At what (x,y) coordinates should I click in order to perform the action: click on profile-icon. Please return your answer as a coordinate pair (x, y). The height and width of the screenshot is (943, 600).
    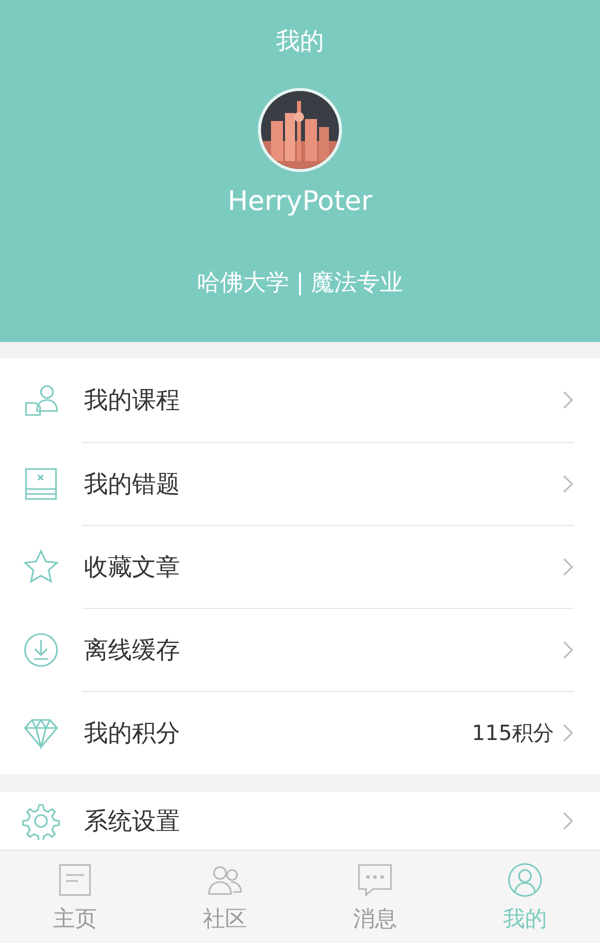
    Looking at the image, I should click on (525, 880).